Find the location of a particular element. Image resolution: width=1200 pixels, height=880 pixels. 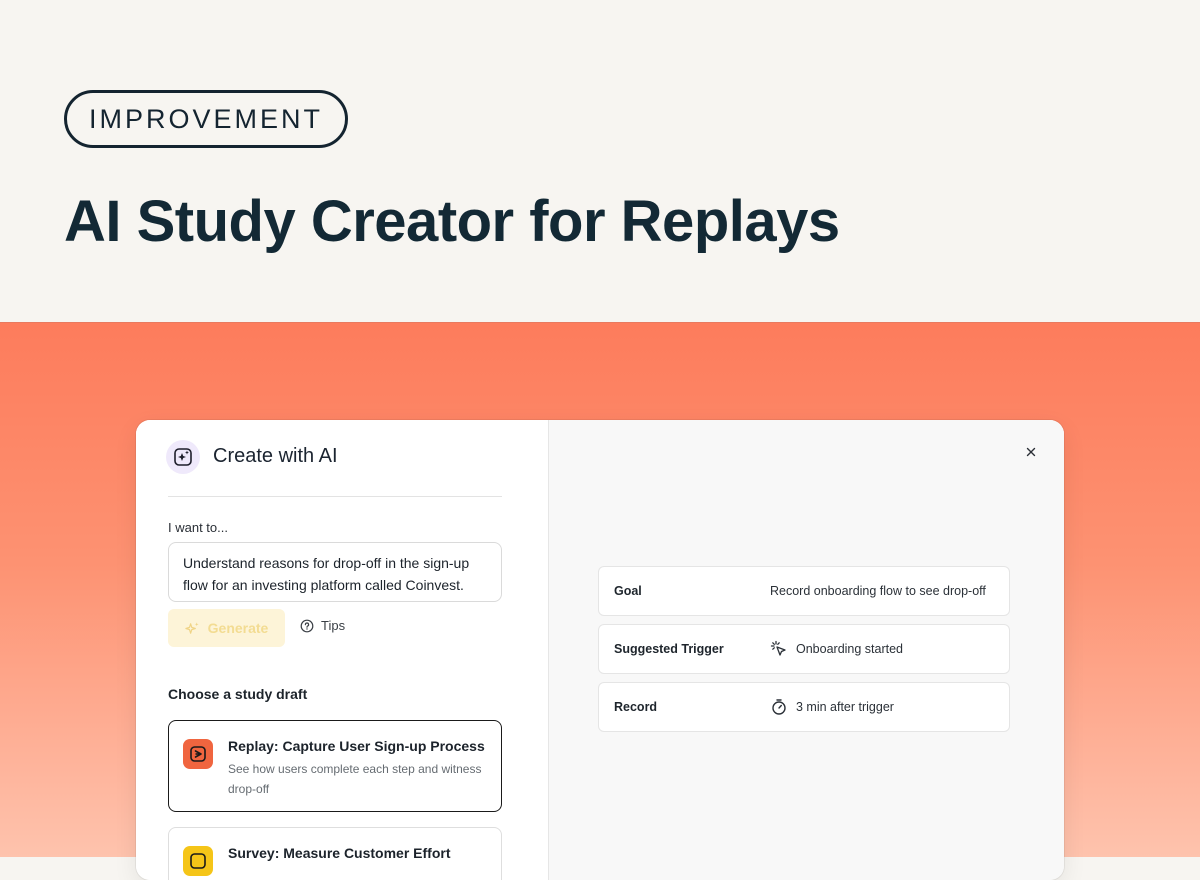

stopwatch-icon is located at coordinates (779, 707).